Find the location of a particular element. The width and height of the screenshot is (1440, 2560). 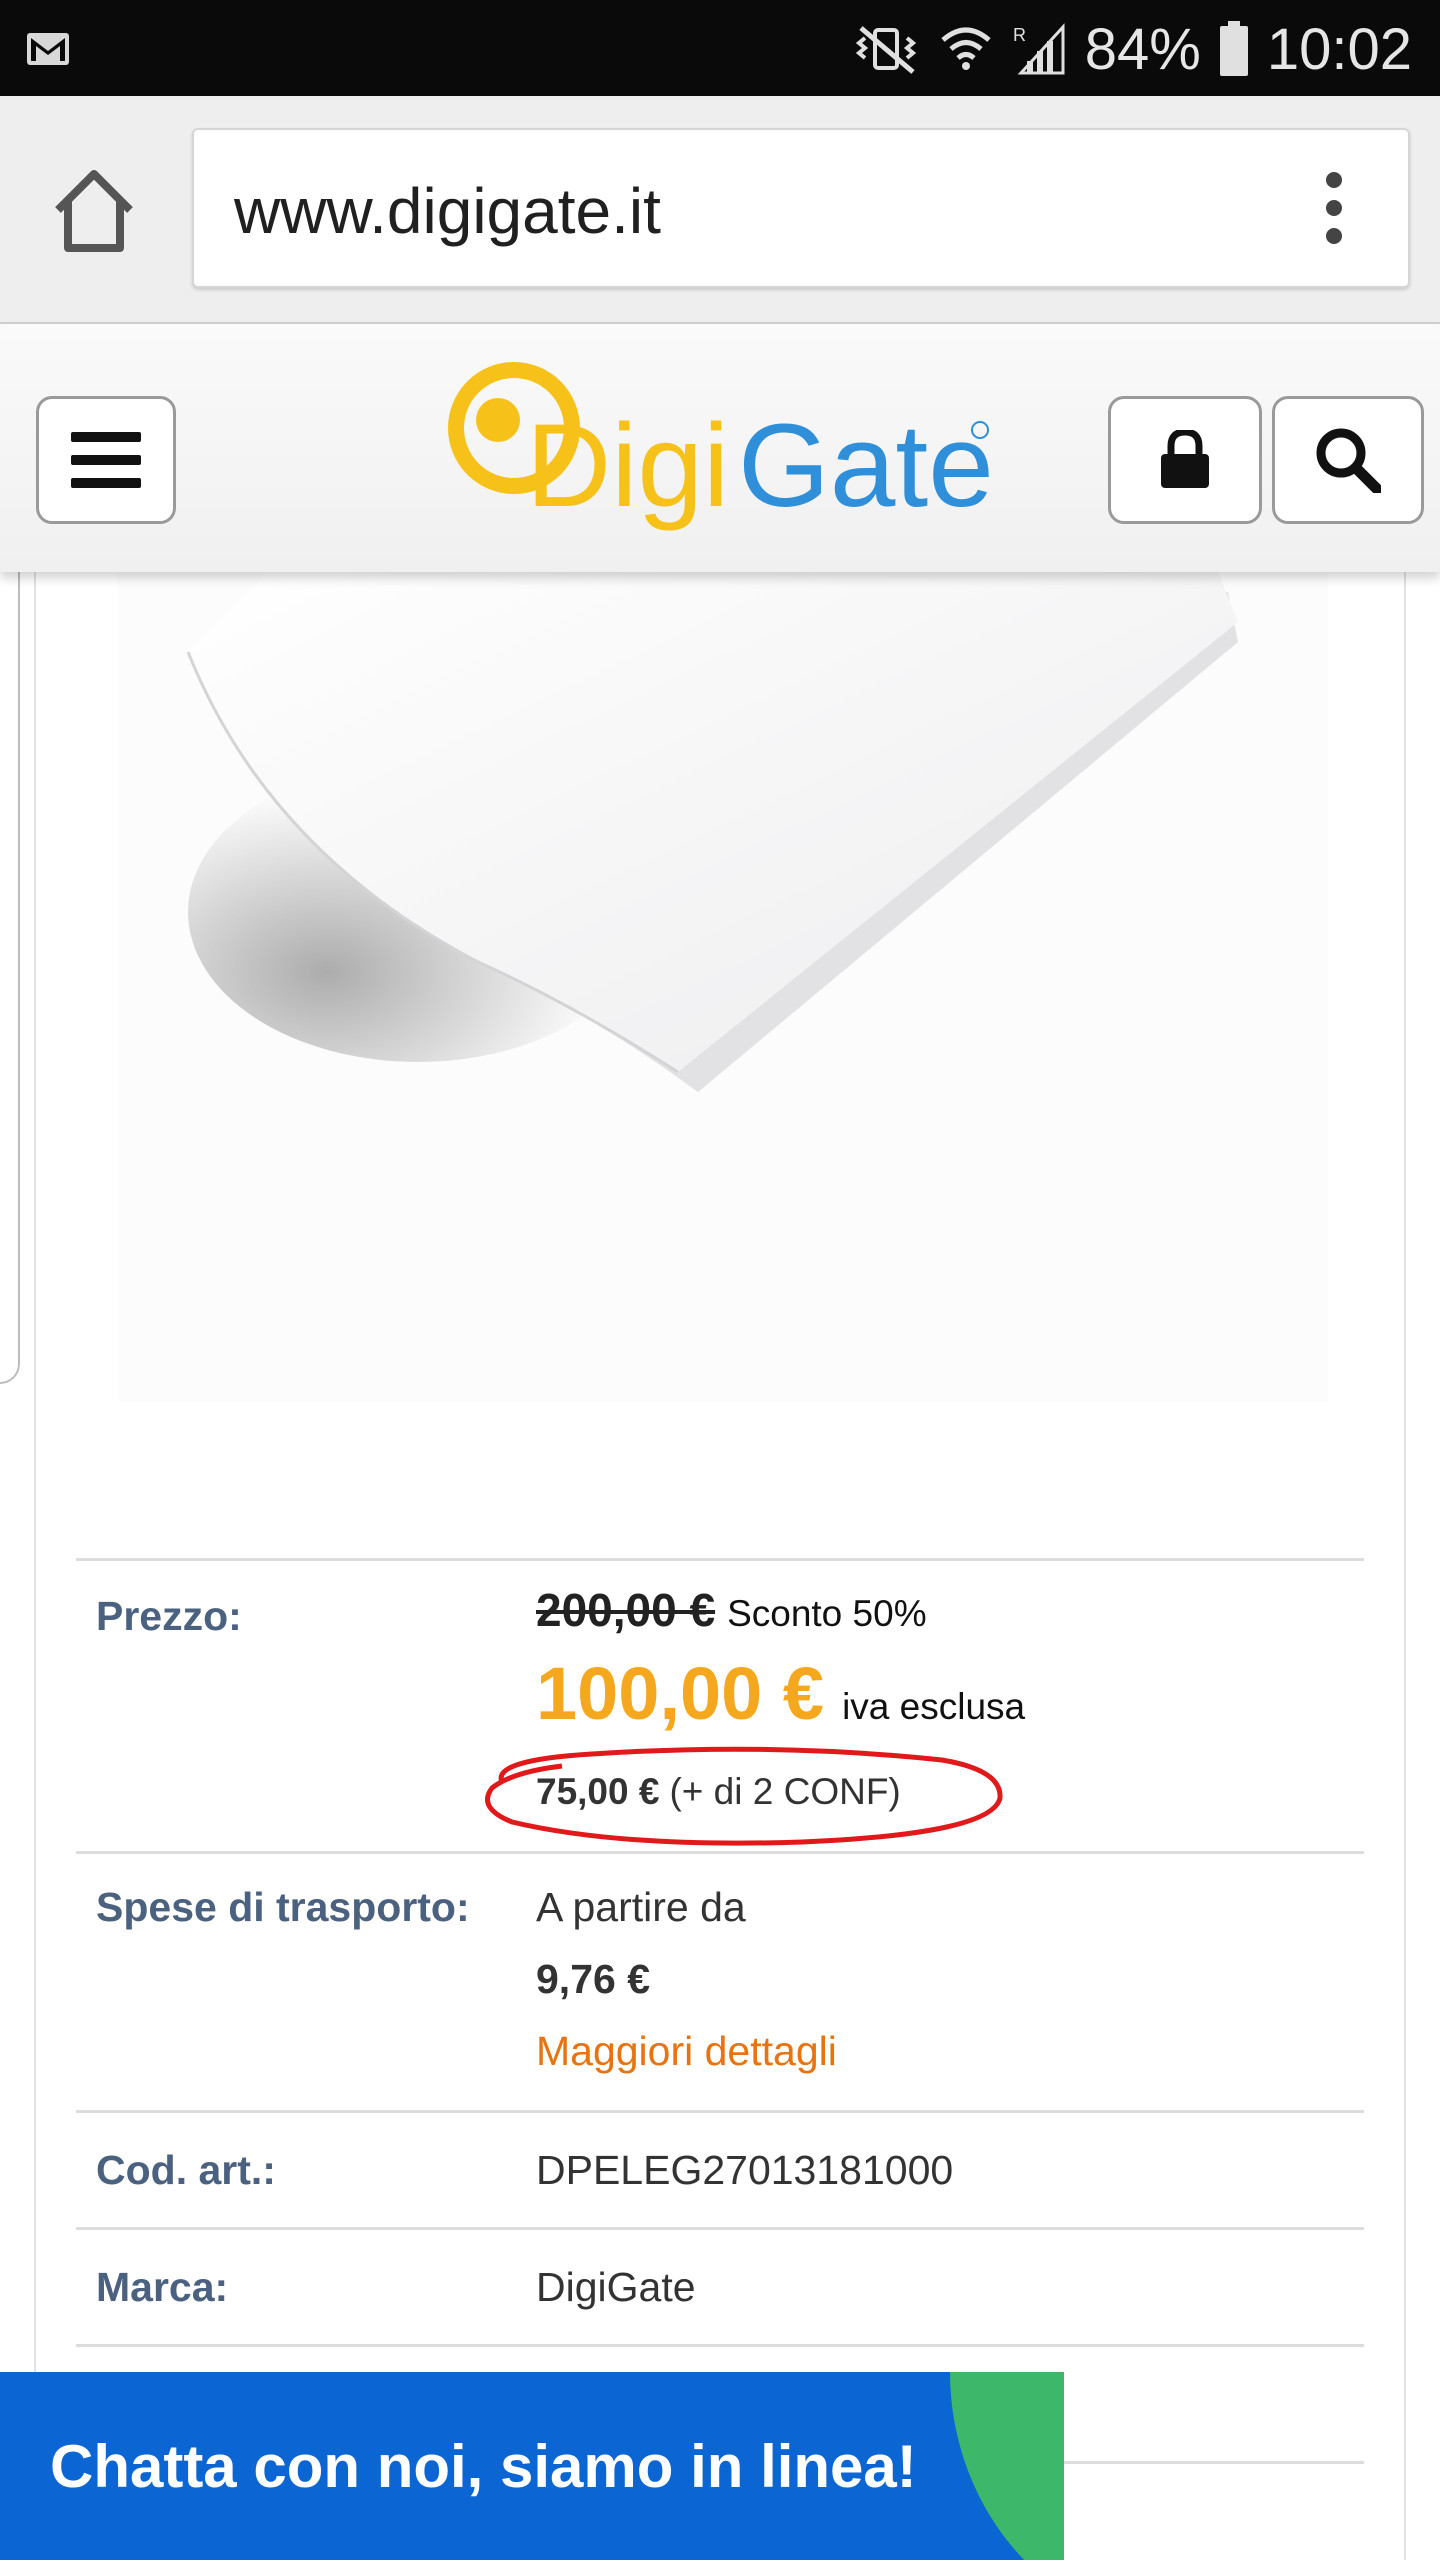

battery-percent: 84% is located at coordinates (1142, 49).